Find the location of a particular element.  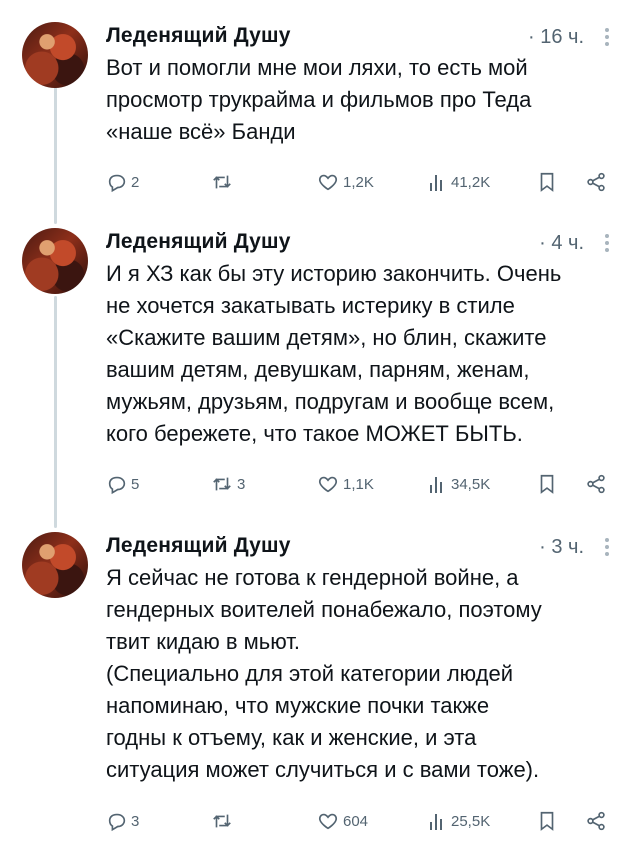

timestamp: · 4 ч. is located at coordinates (561, 243).